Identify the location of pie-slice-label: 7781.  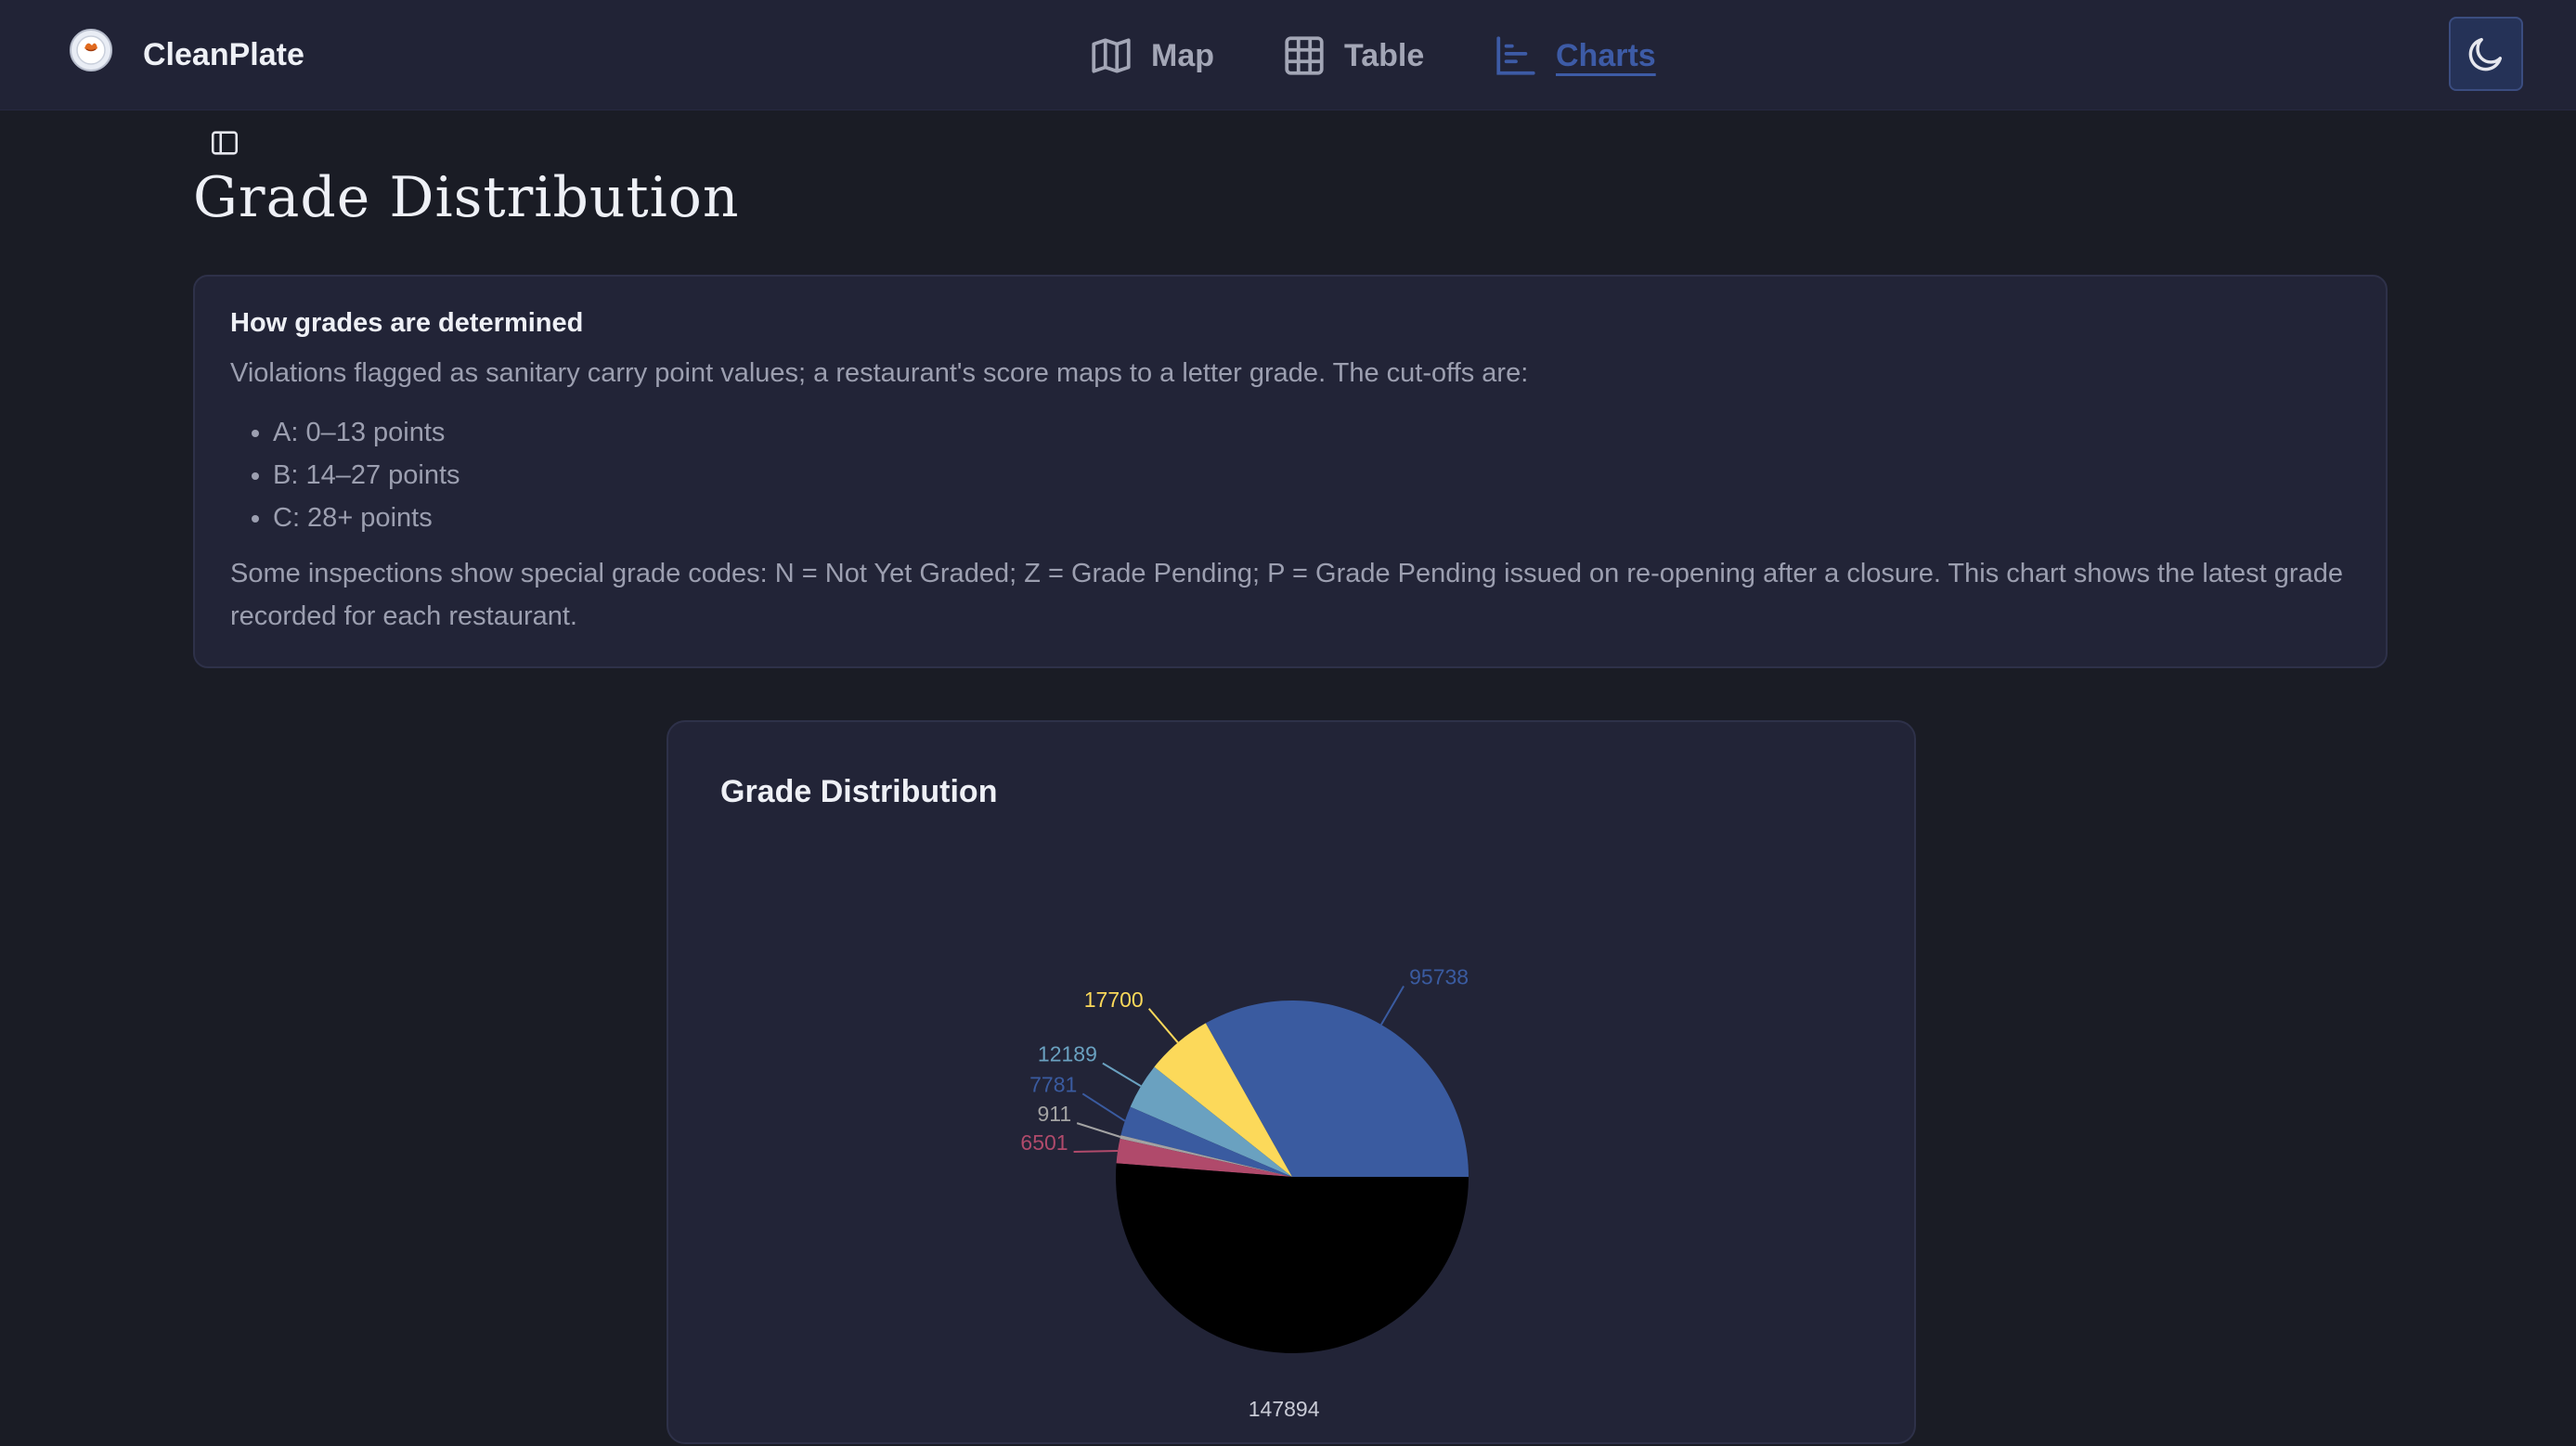
(1053, 1084).